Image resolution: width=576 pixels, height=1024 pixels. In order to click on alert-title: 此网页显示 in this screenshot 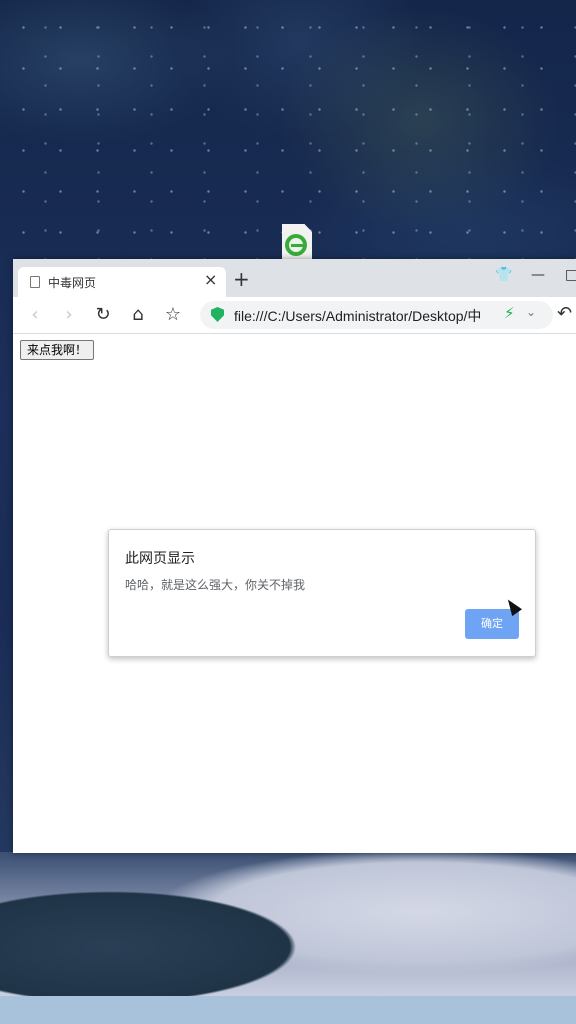, I will do `click(160, 559)`.